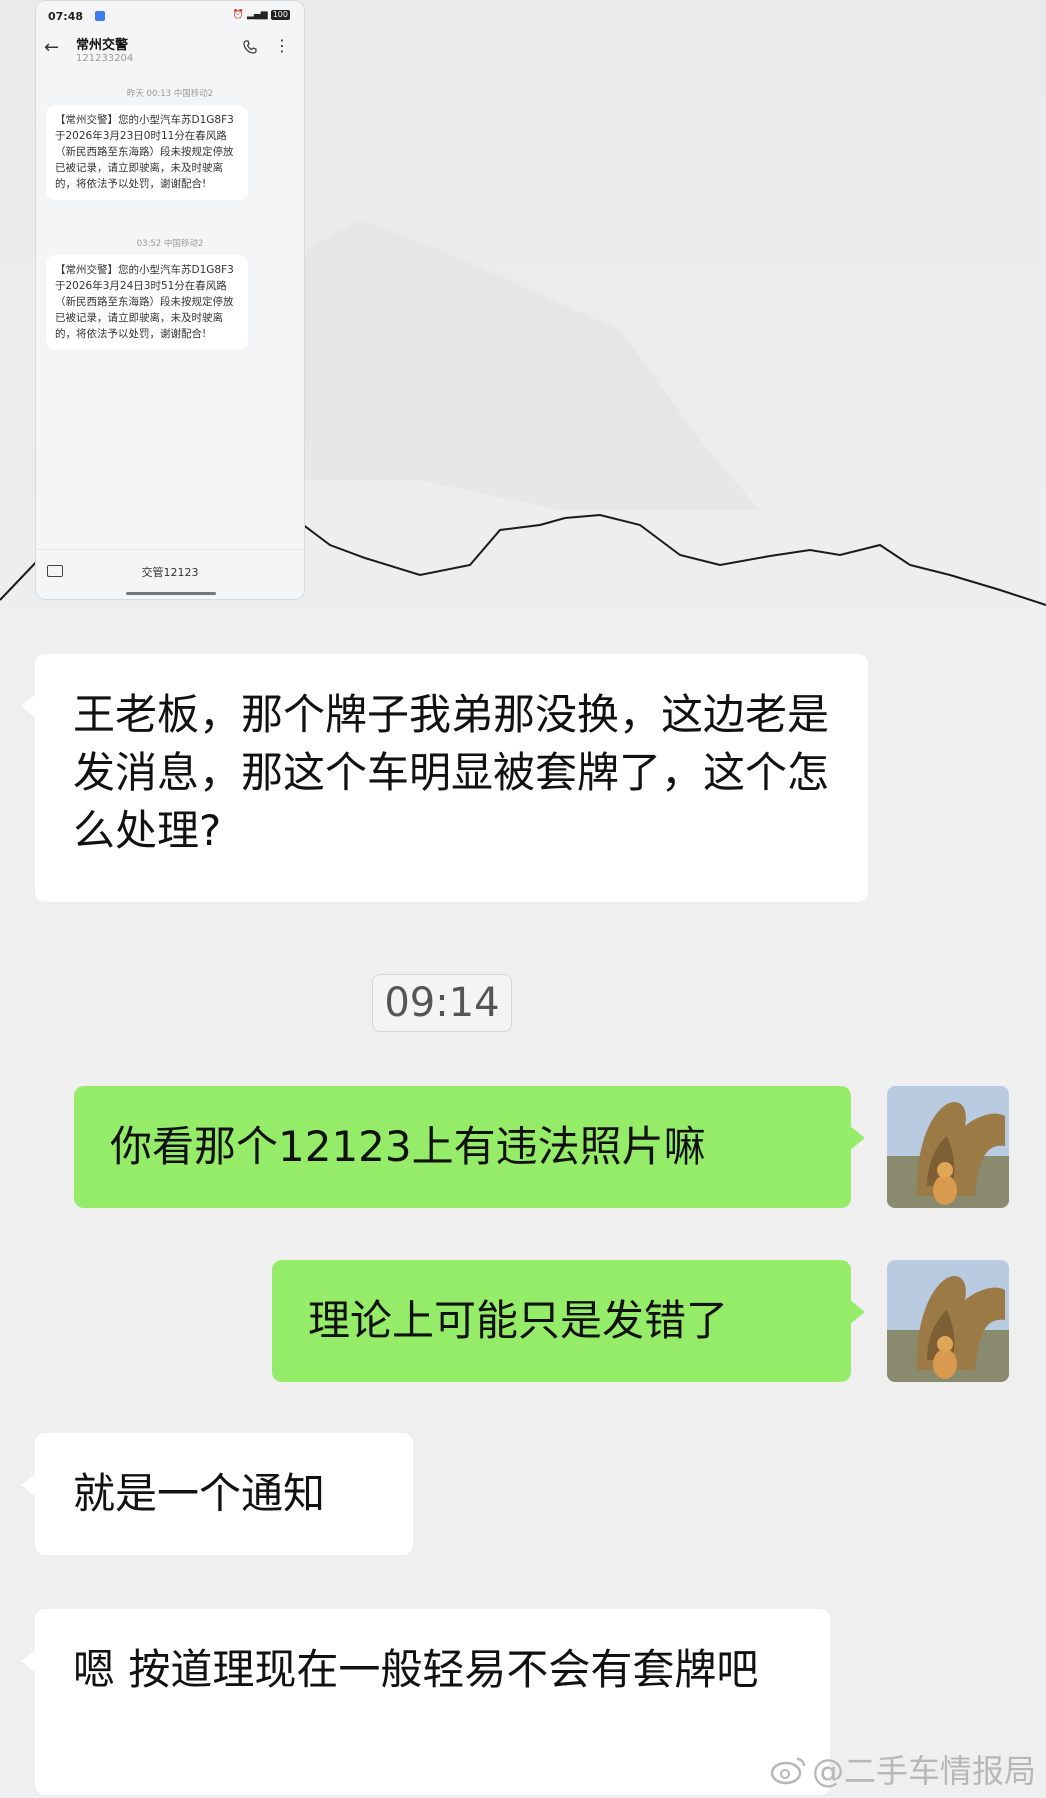 The height and width of the screenshot is (1798, 1046). I want to click on watermark: @二手车情报局, so click(903, 1769).